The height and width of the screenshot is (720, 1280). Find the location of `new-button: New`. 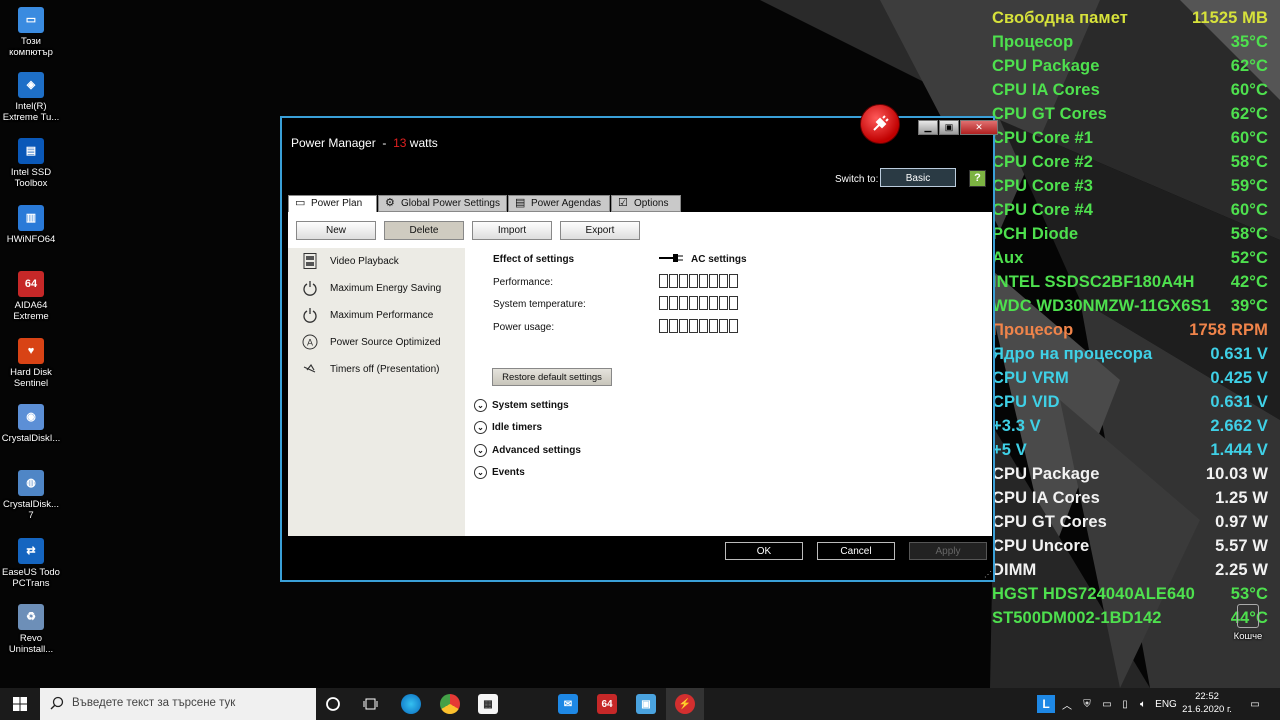

new-button: New is located at coordinates (336, 230).